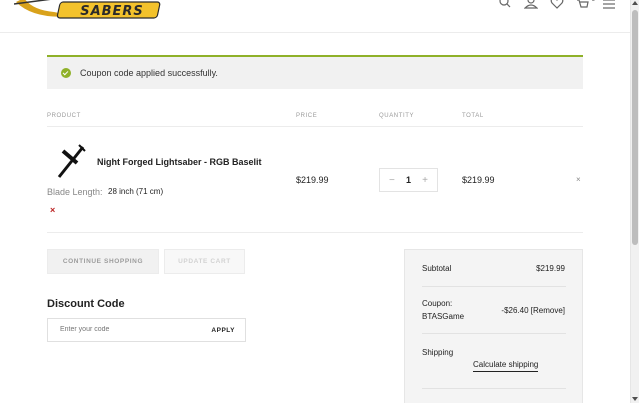 The image size is (639, 403). Describe the element at coordinates (437, 268) in the screenshot. I see `subtotal-label: Subtotal` at that location.